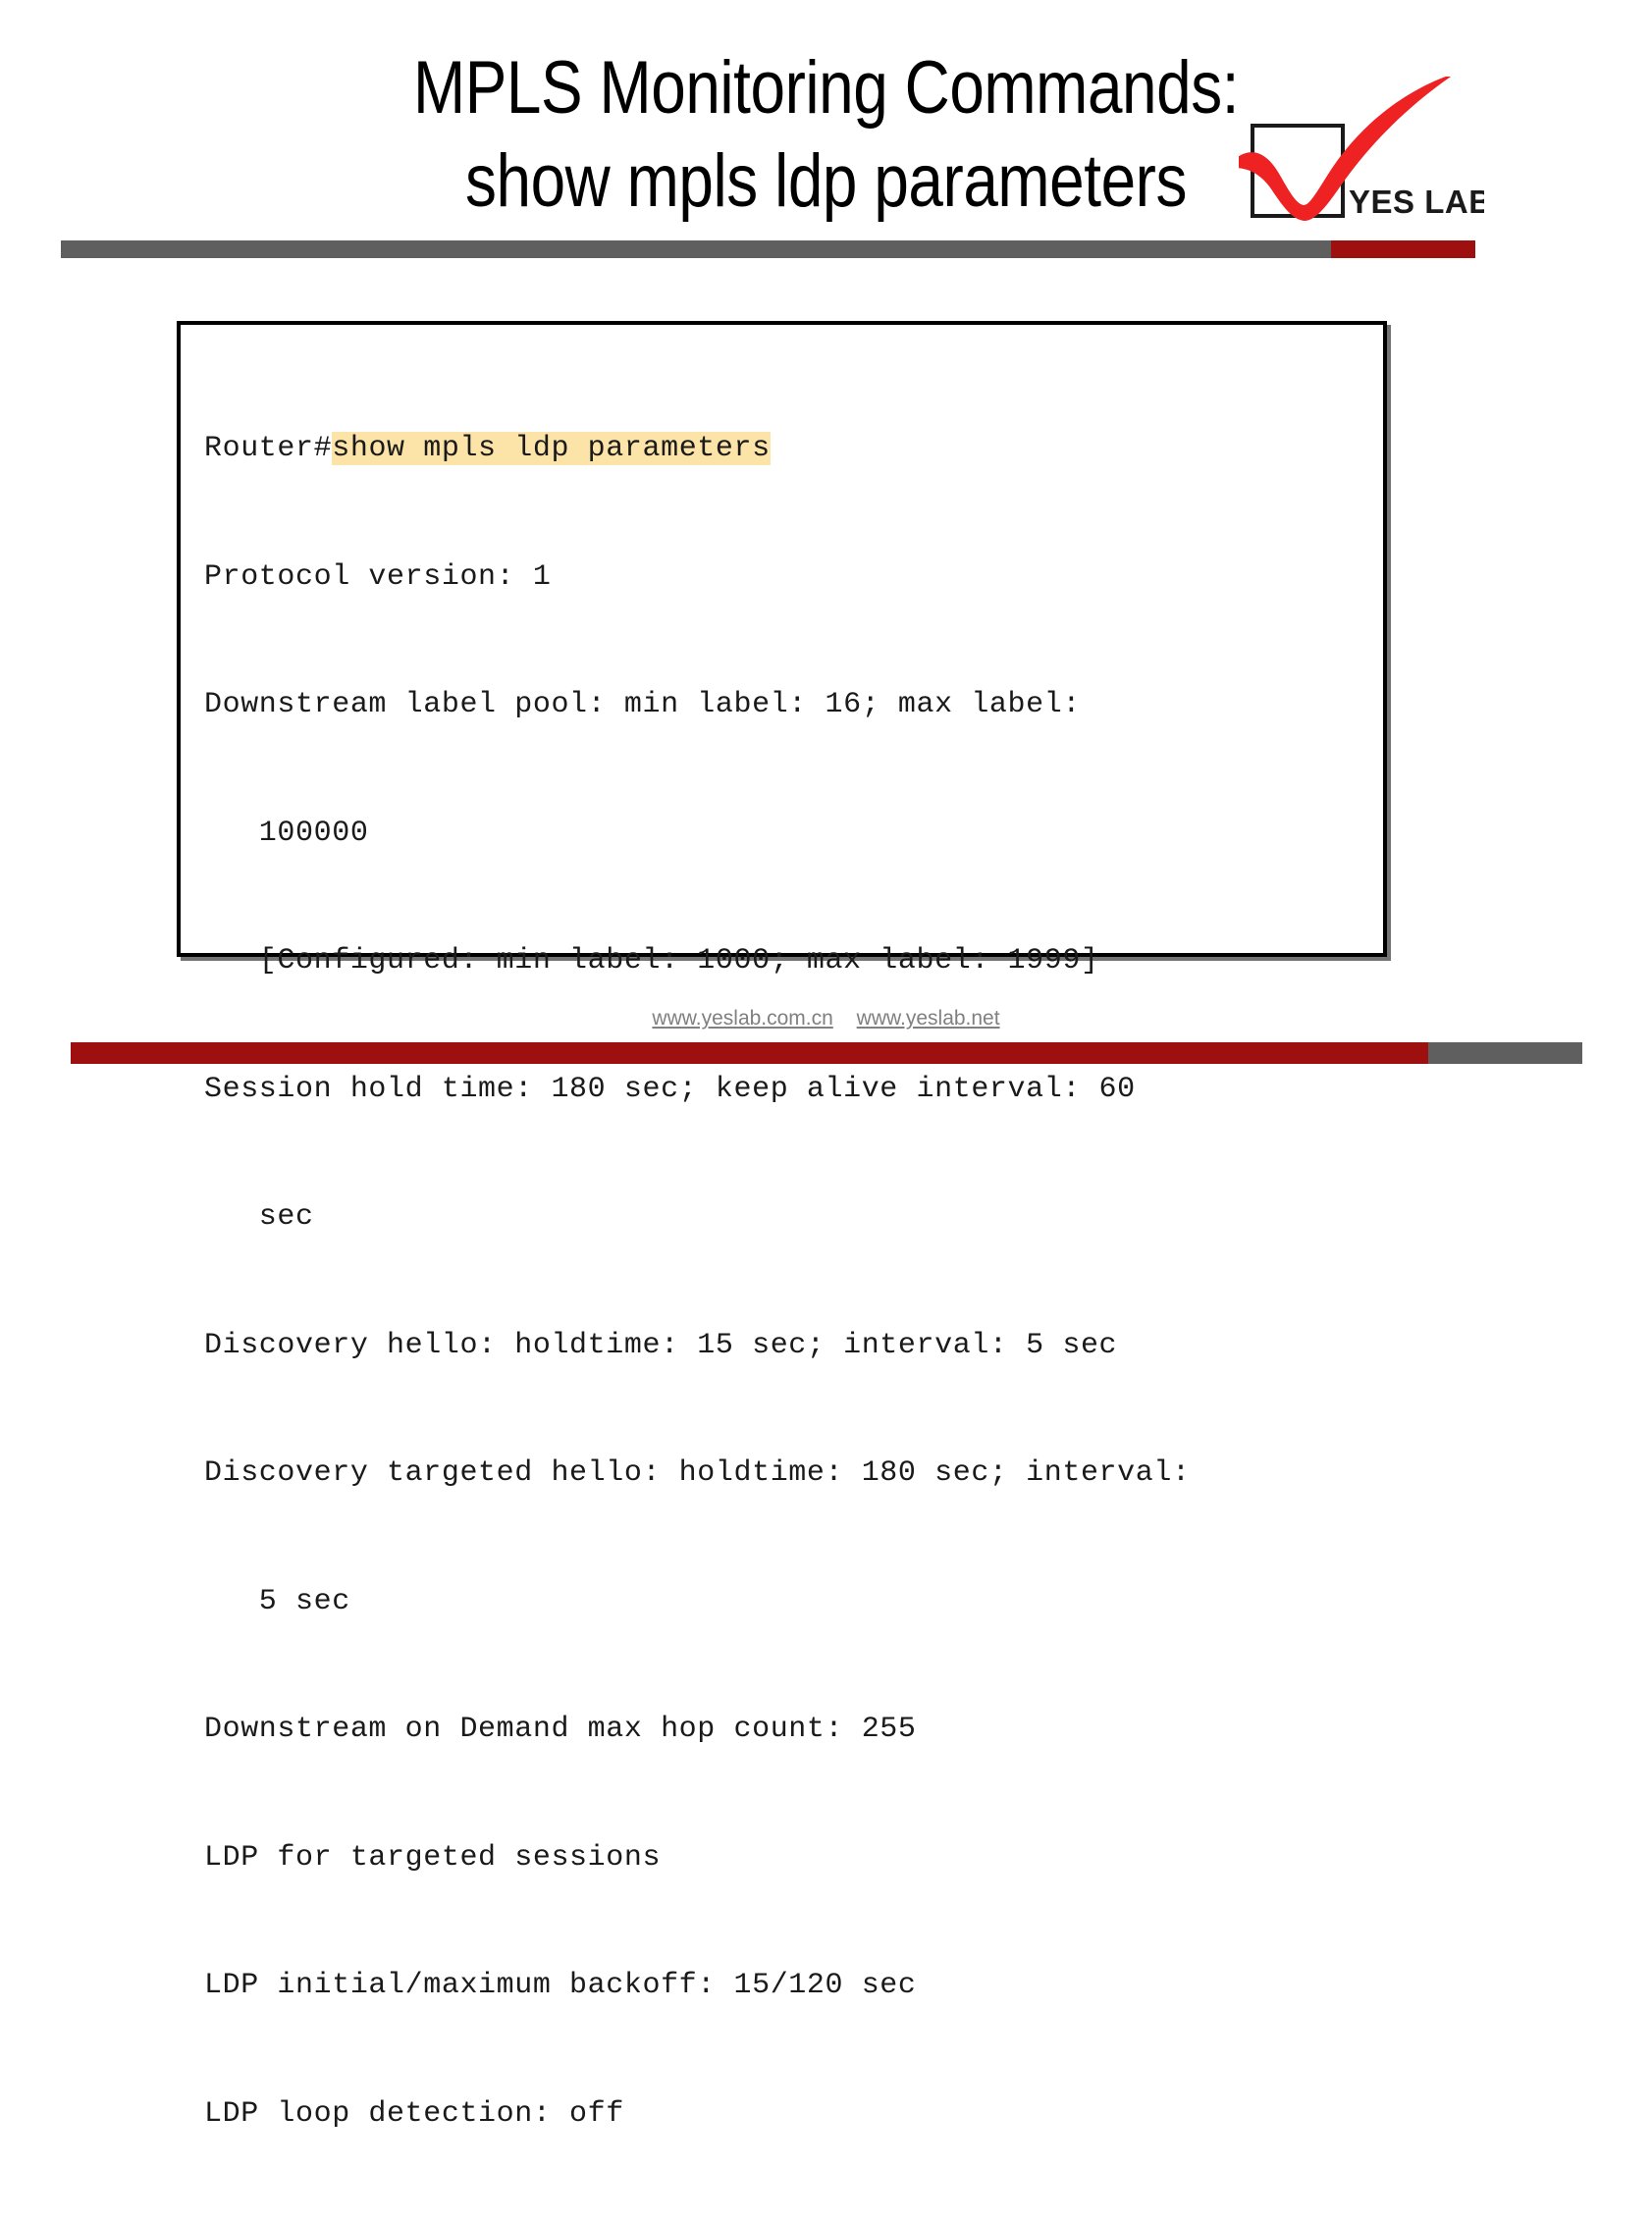 This screenshot has width=1652, height=2221. I want to click on terminal-line: sec, so click(259, 1217).